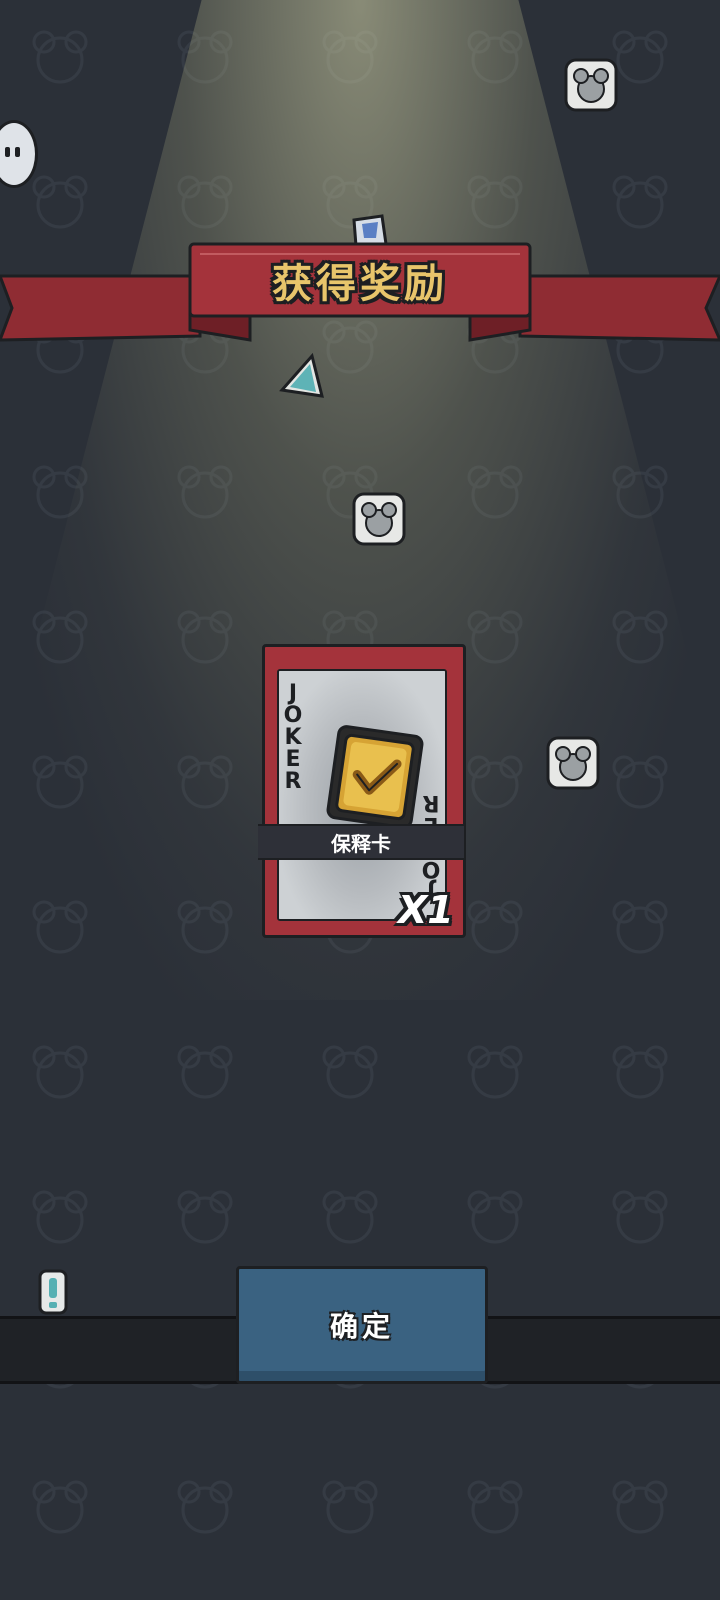  I want to click on crystal-sticker-icon, so click(302, 375).